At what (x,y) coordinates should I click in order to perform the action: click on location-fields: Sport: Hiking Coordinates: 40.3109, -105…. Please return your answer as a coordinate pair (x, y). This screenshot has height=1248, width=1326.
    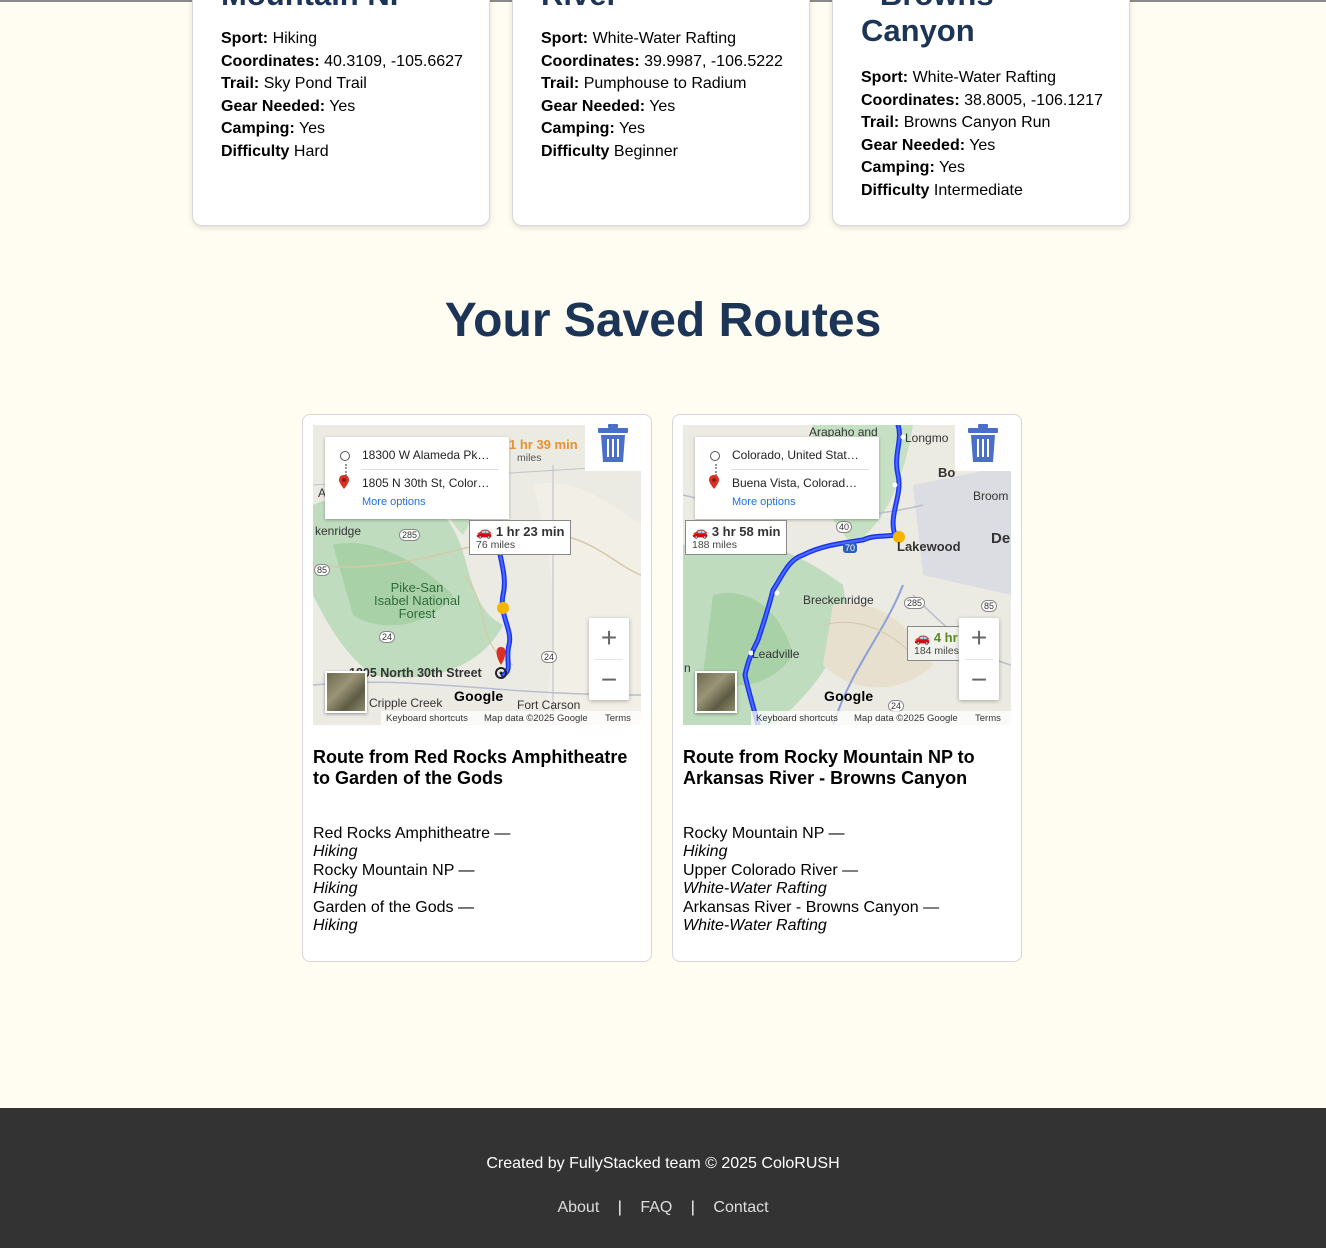
    Looking at the image, I should click on (342, 95).